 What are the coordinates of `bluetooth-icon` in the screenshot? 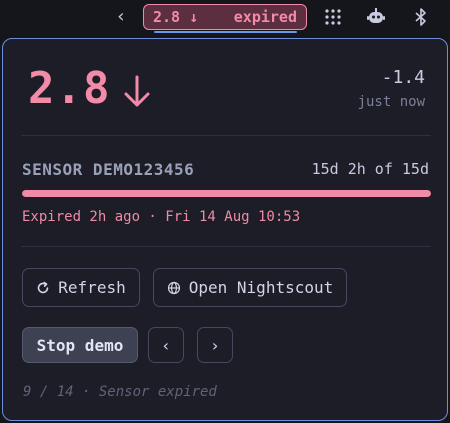 It's located at (421, 17).